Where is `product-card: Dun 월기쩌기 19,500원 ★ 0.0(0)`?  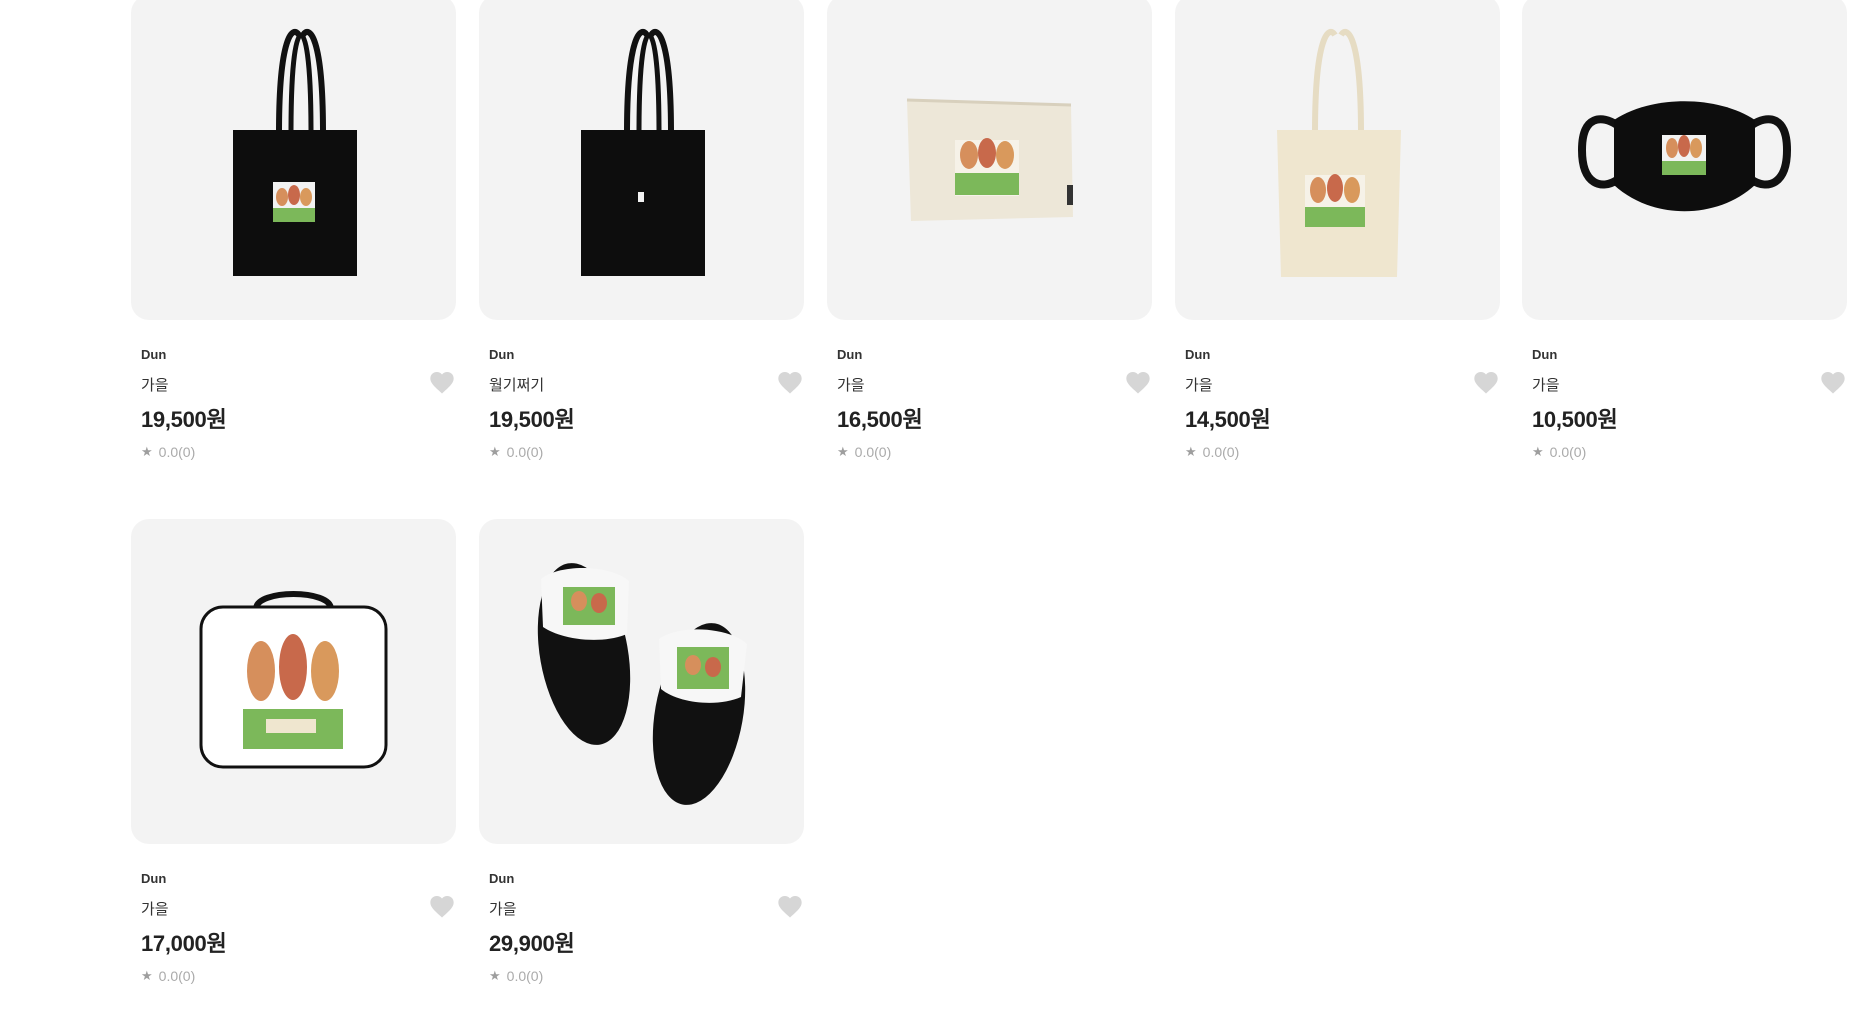 product-card: Dun 월기쩌기 19,500원 ★ 0.0(0) is located at coordinates (641, 230).